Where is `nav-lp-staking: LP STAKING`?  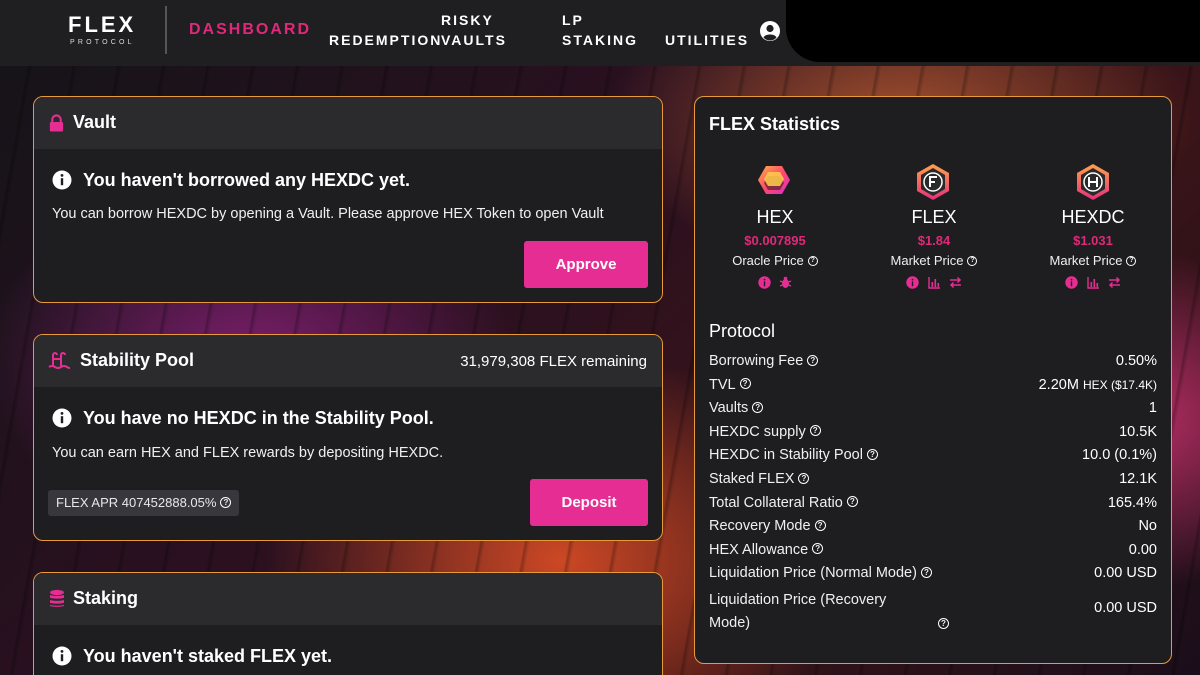
nav-lp-staking: LP STAKING is located at coordinates (602, 30).